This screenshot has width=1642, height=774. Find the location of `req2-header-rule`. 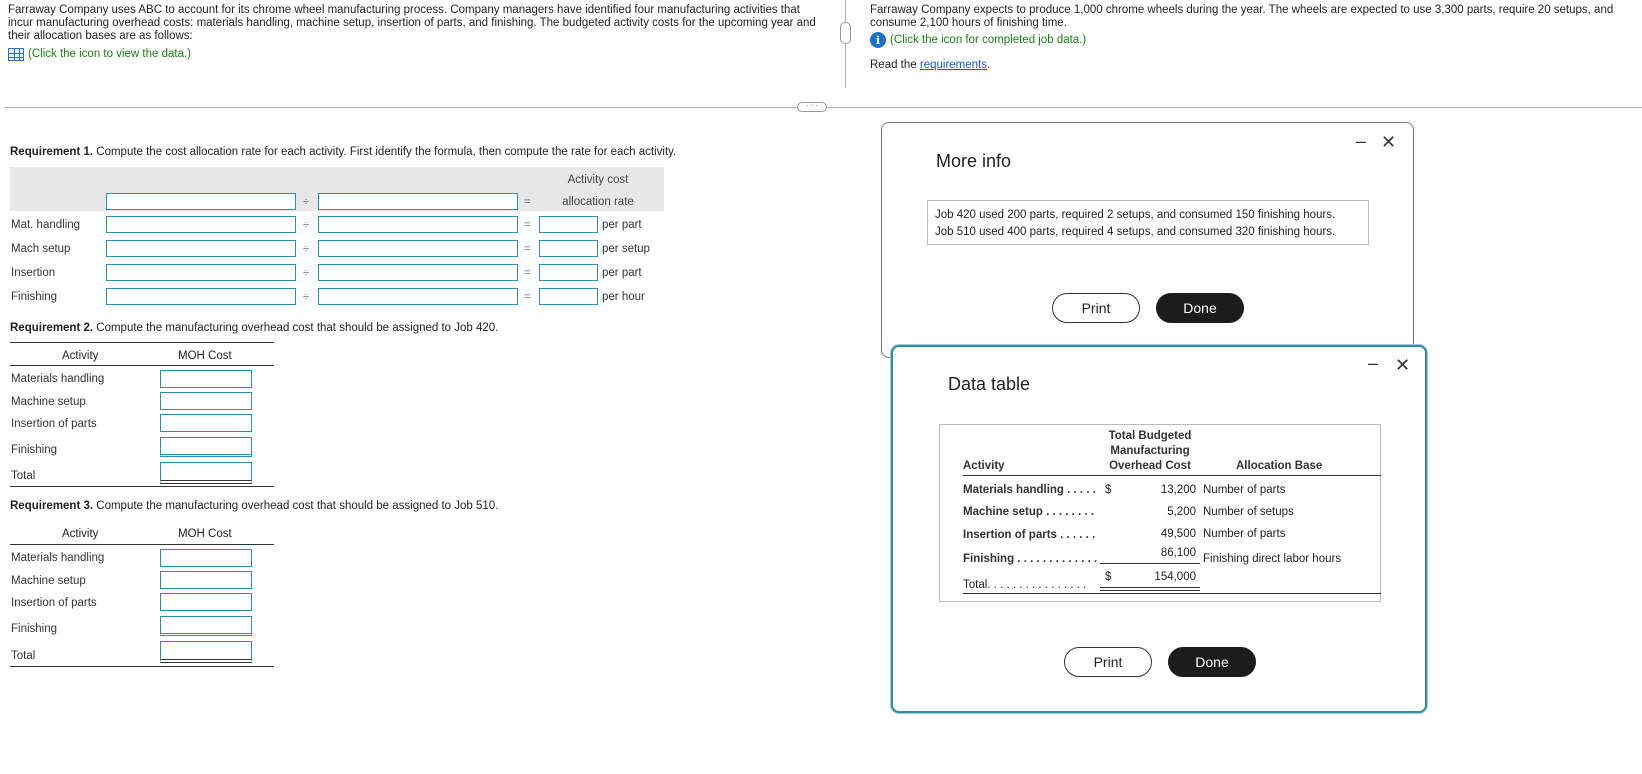

req2-header-rule is located at coordinates (142, 365).